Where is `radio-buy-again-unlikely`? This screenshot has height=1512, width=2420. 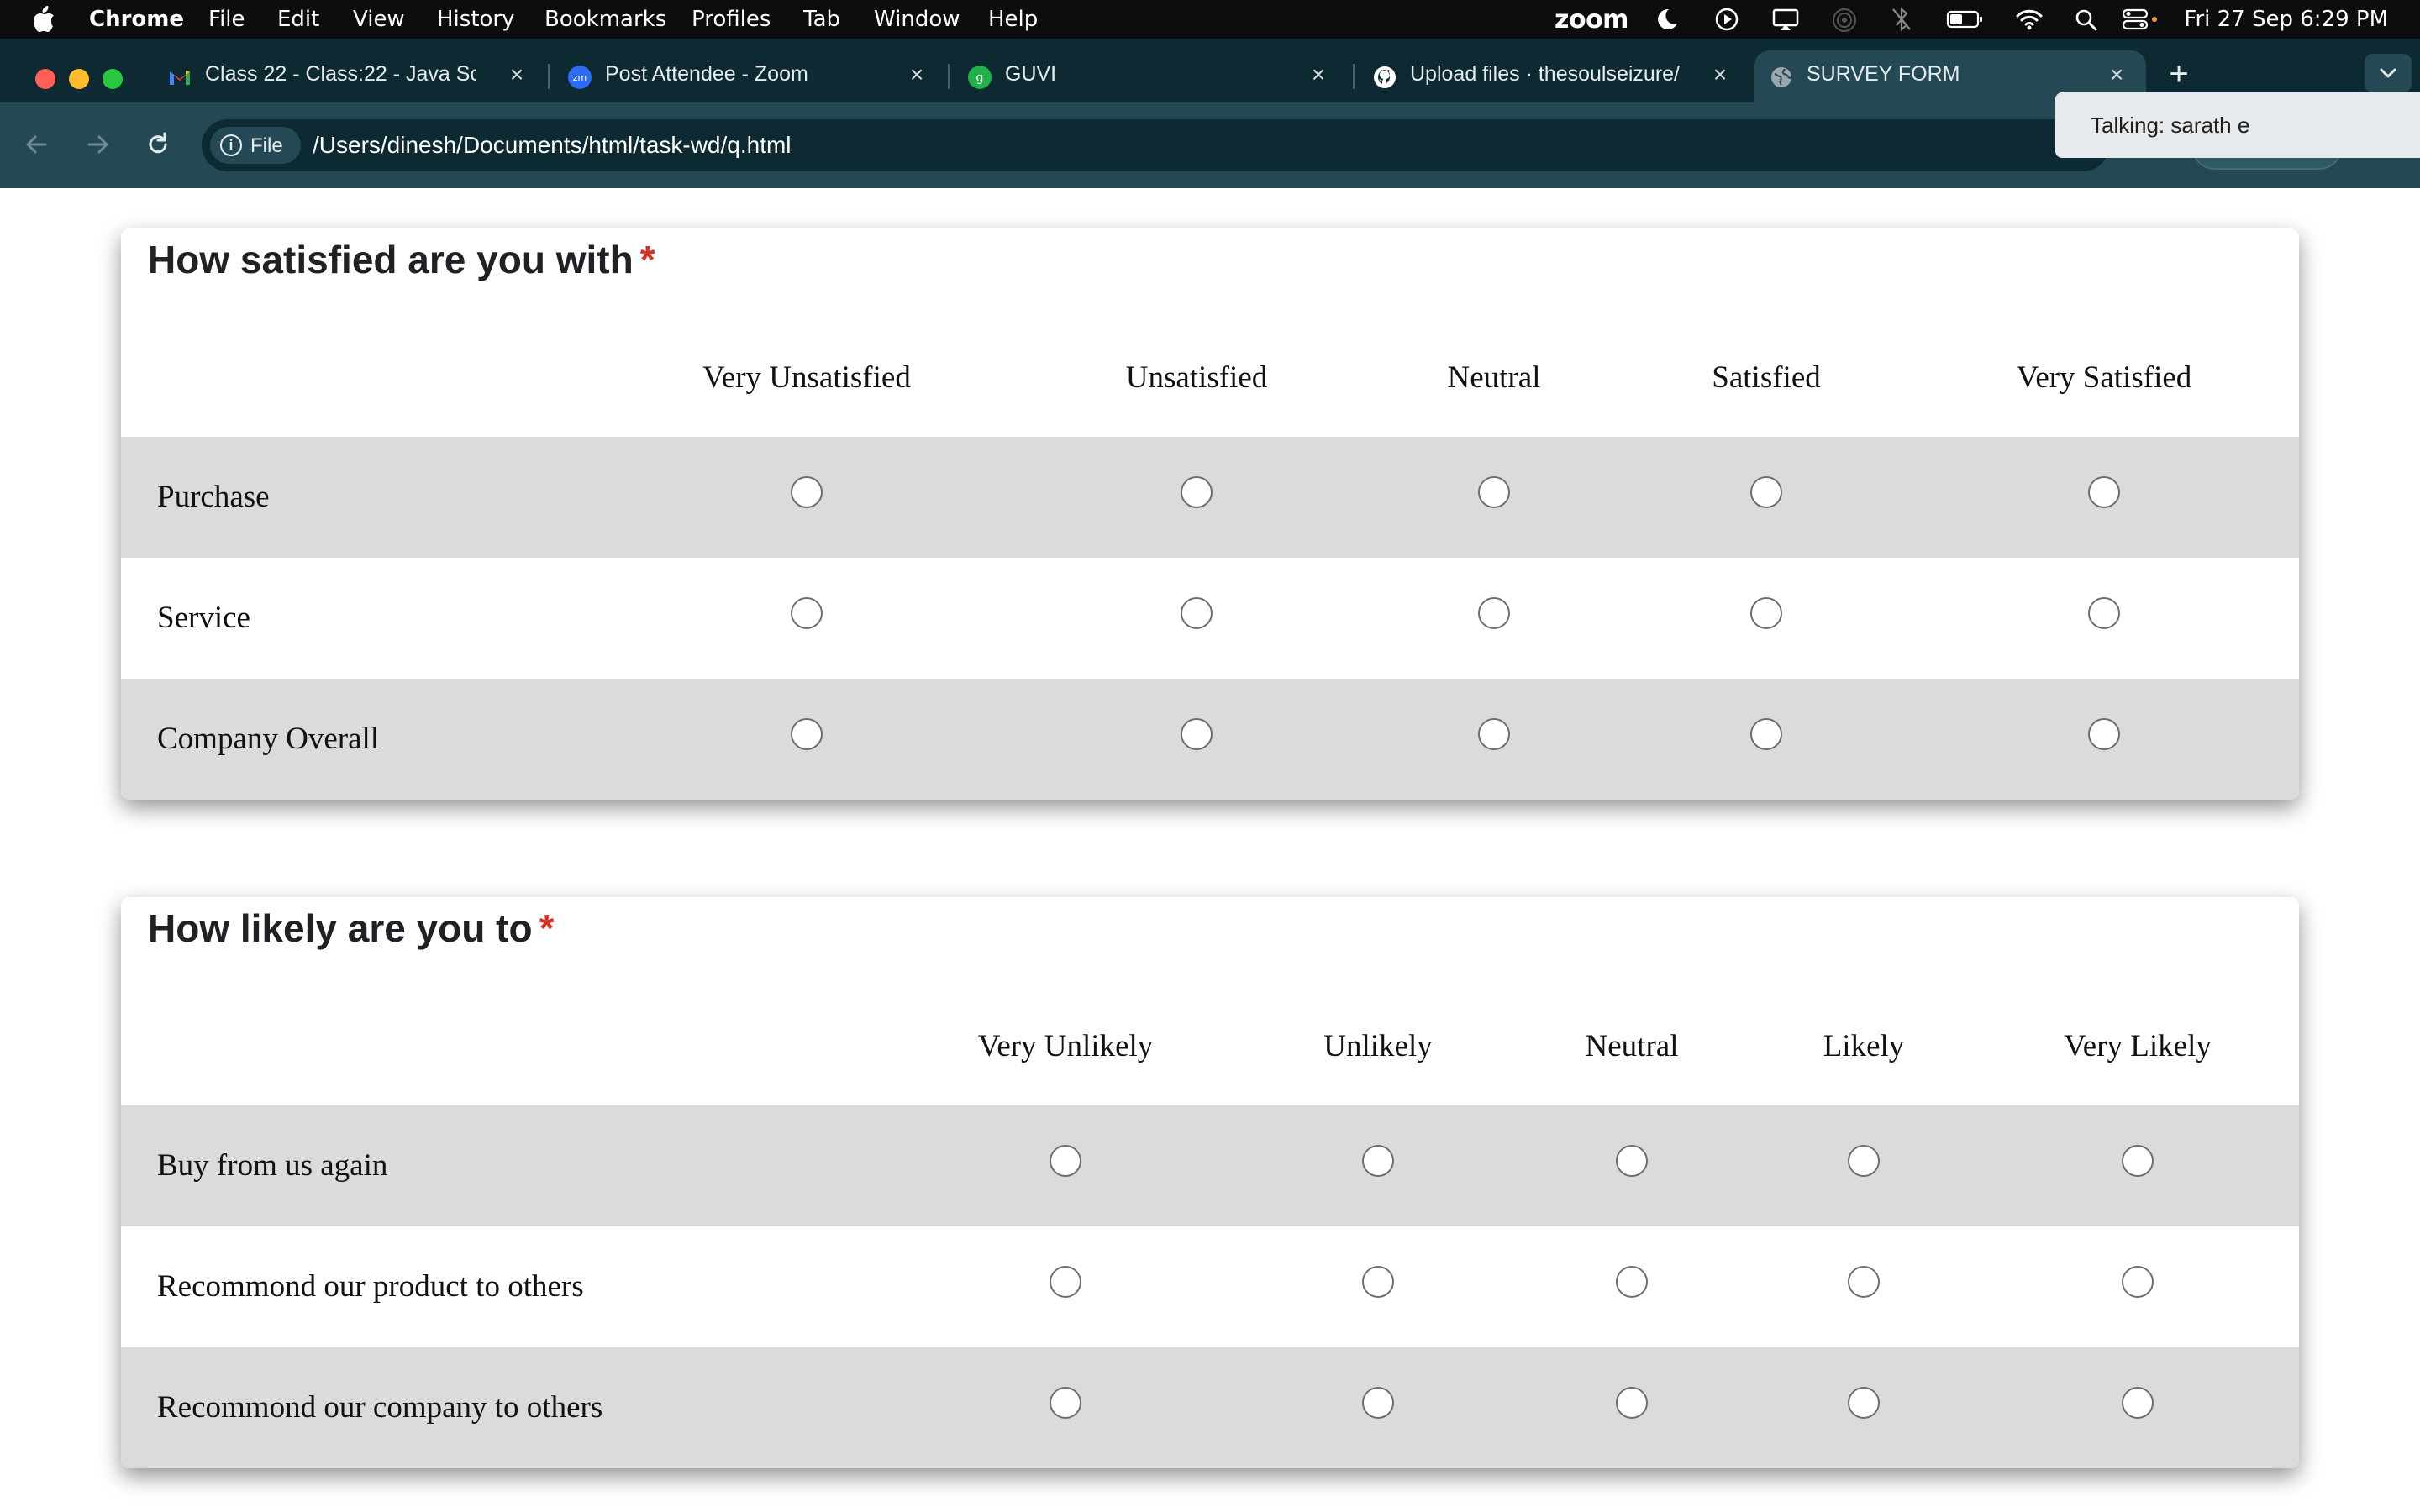 radio-buy-again-unlikely is located at coordinates (1378, 1161).